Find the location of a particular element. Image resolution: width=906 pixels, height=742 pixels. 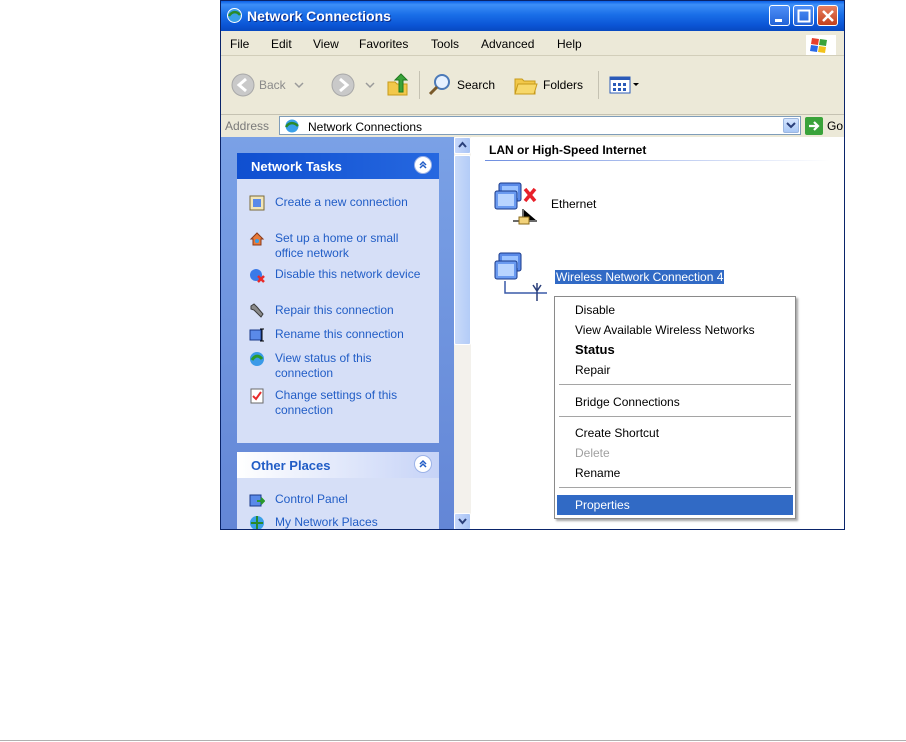

go-arrow-icon is located at coordinates (814, 126).